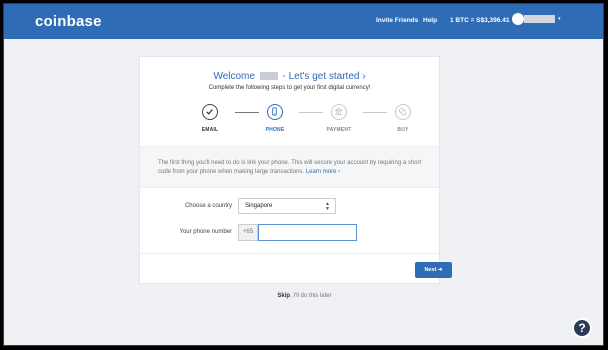 This screenshot has width=608, height=350. What do you see at coordinates (403, 112) in the screenshot?
I see `coins-icon` at bounding box center [403, 112].